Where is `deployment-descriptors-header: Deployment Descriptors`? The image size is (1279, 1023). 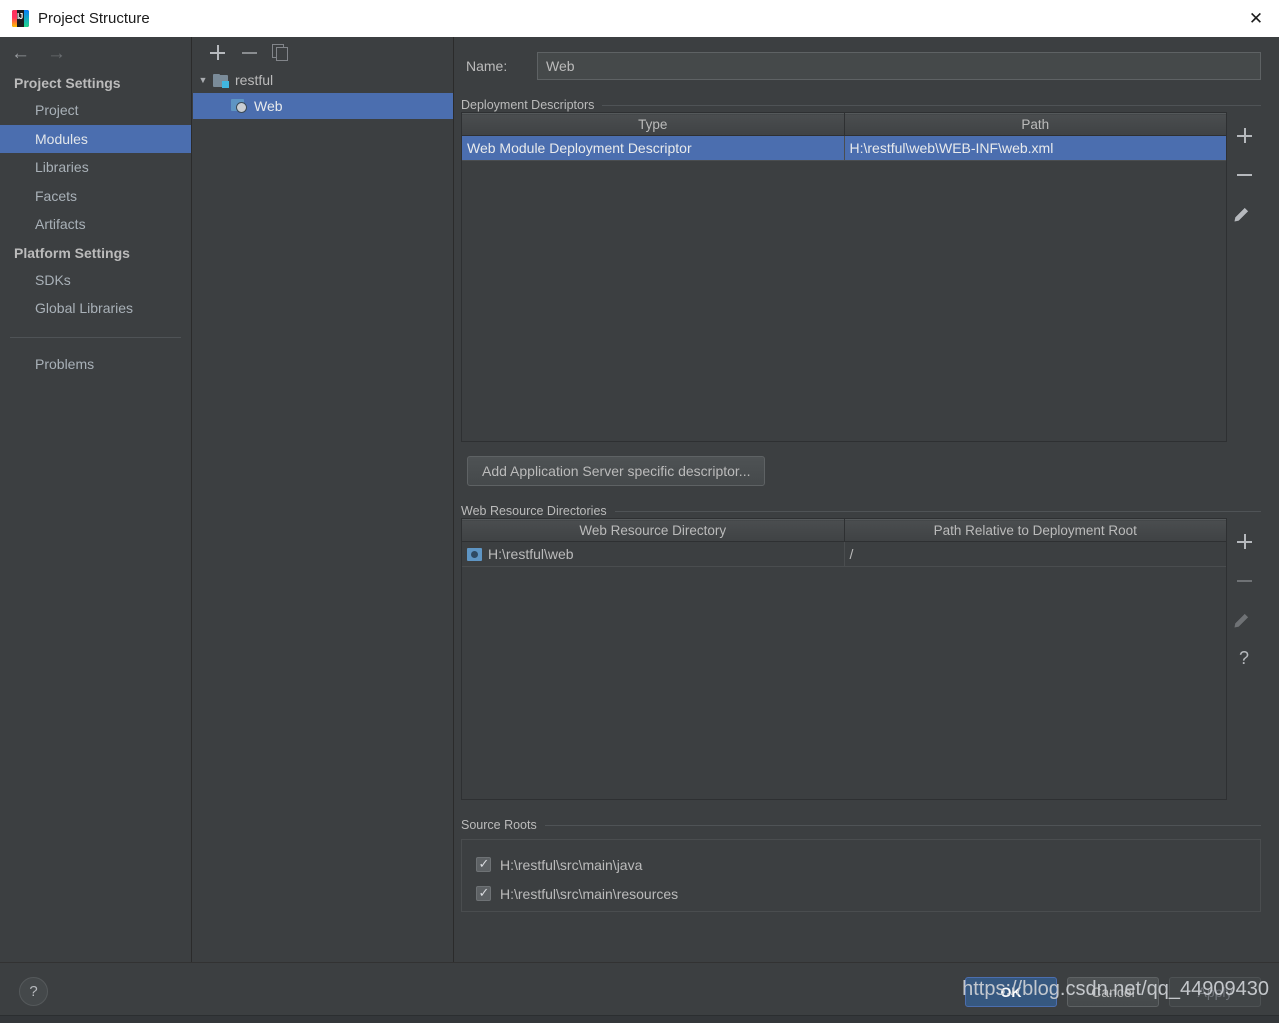
deployment-descriptors-header: Deployment Descriptors is located at coordinates (861, 96).